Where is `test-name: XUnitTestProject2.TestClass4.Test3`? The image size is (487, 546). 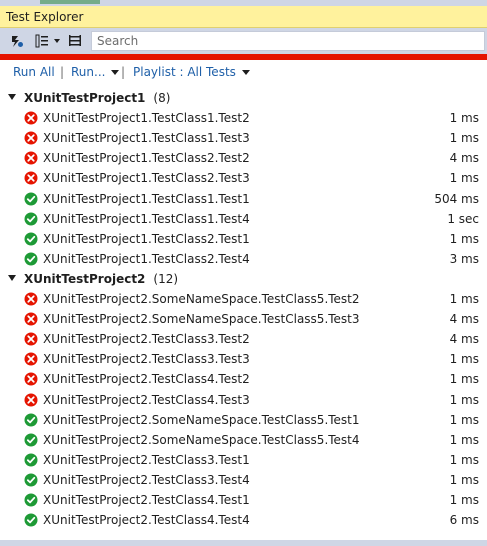 test-name: XUnitTestProject2.TestClass4.Test3 is located at coordinates (146, 399).